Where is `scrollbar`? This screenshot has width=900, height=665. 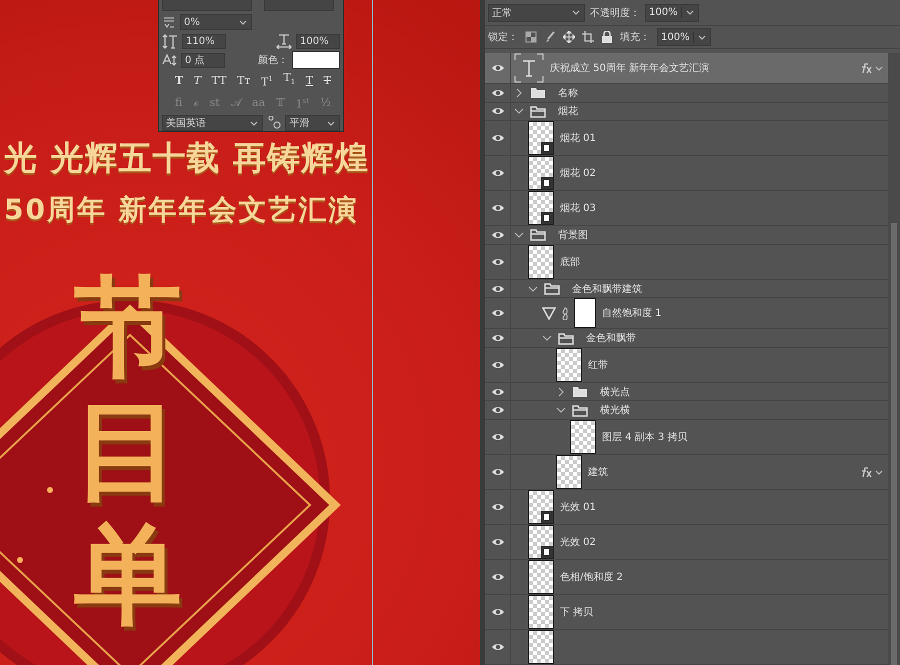
scrollbar is located at coordinates (894, 359).